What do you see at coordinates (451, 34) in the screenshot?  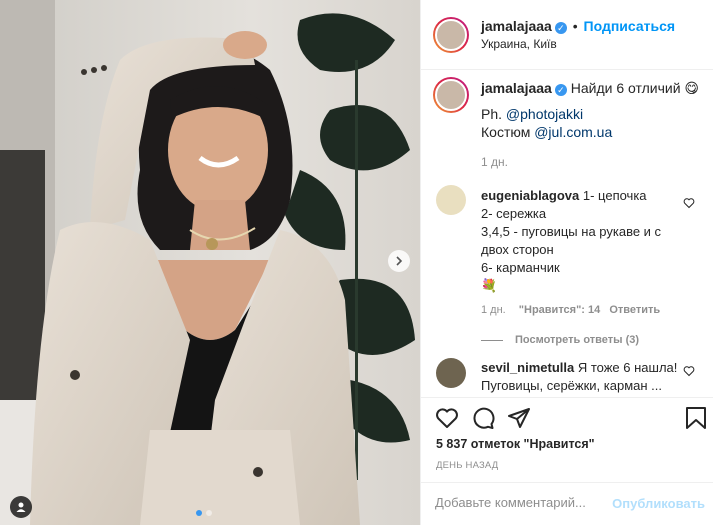 I see `author-avatar` at bounding box center [451, 34].